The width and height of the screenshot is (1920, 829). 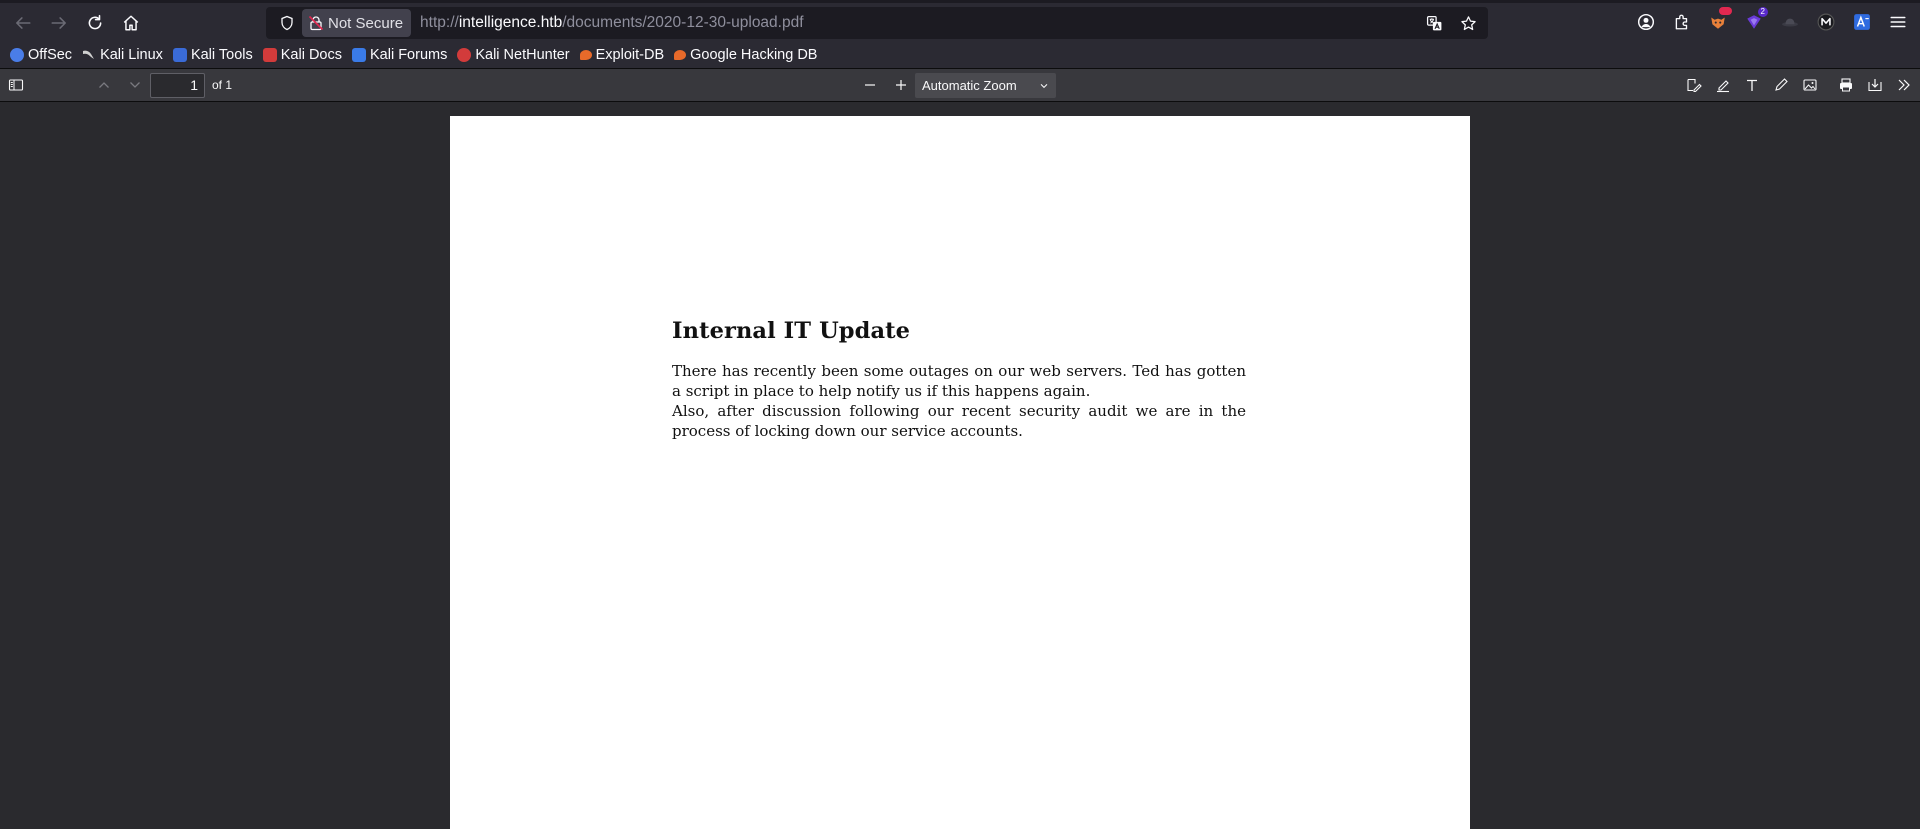 I want to click on bookmark-label: Kali Forums, so click(x=408, y=55).